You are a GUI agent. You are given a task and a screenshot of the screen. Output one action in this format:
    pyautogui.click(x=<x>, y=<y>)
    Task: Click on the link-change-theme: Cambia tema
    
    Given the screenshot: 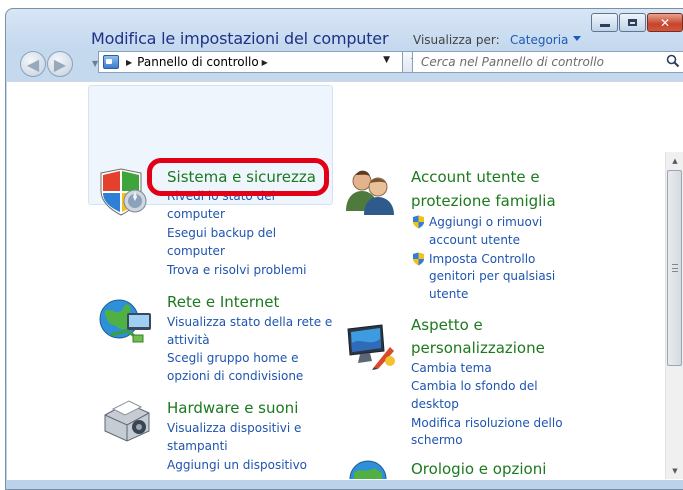 What is the action you would take?
    pyautogui.click(x=451, y=368)
    